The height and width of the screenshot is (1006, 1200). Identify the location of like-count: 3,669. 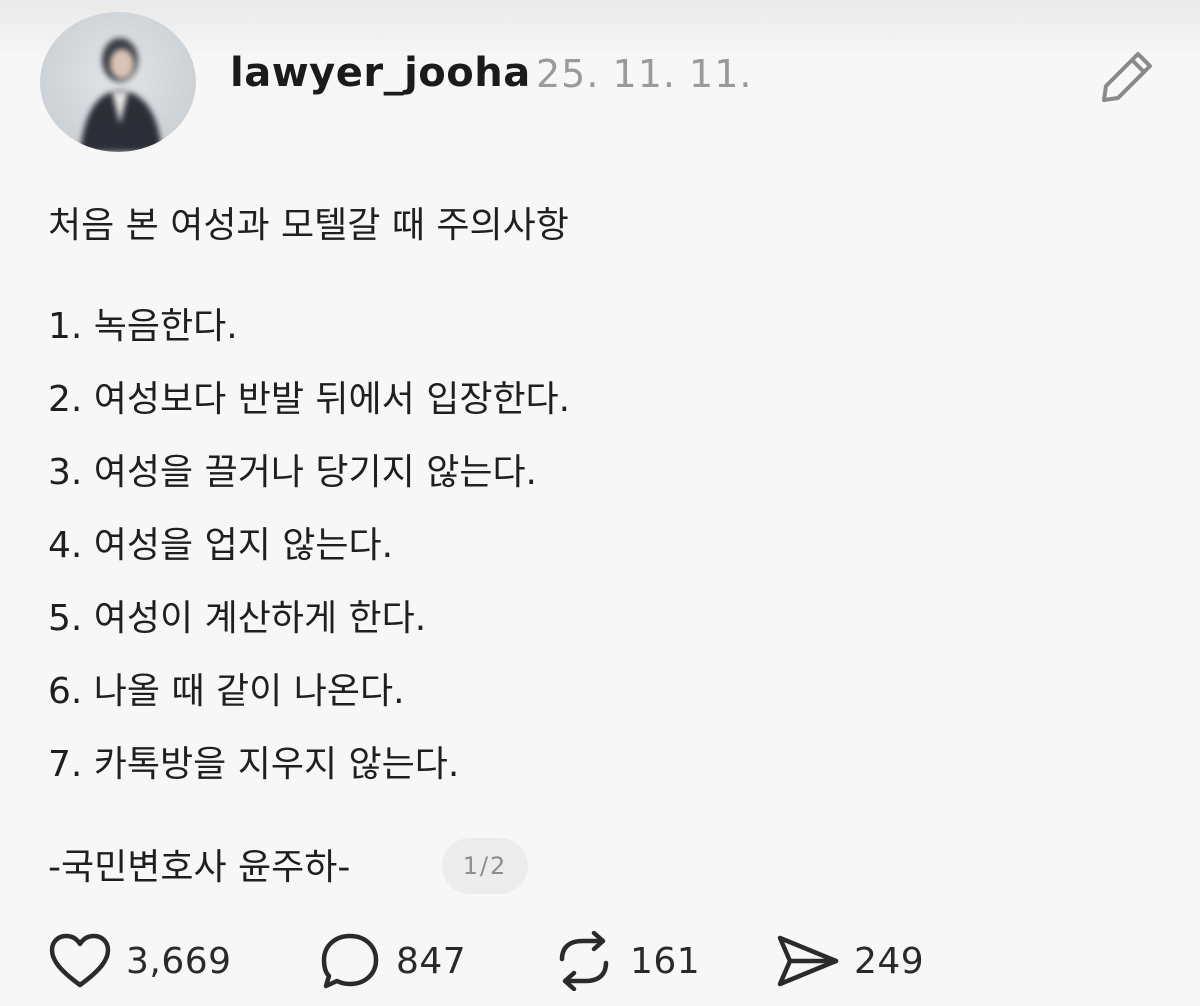
(179, 961).